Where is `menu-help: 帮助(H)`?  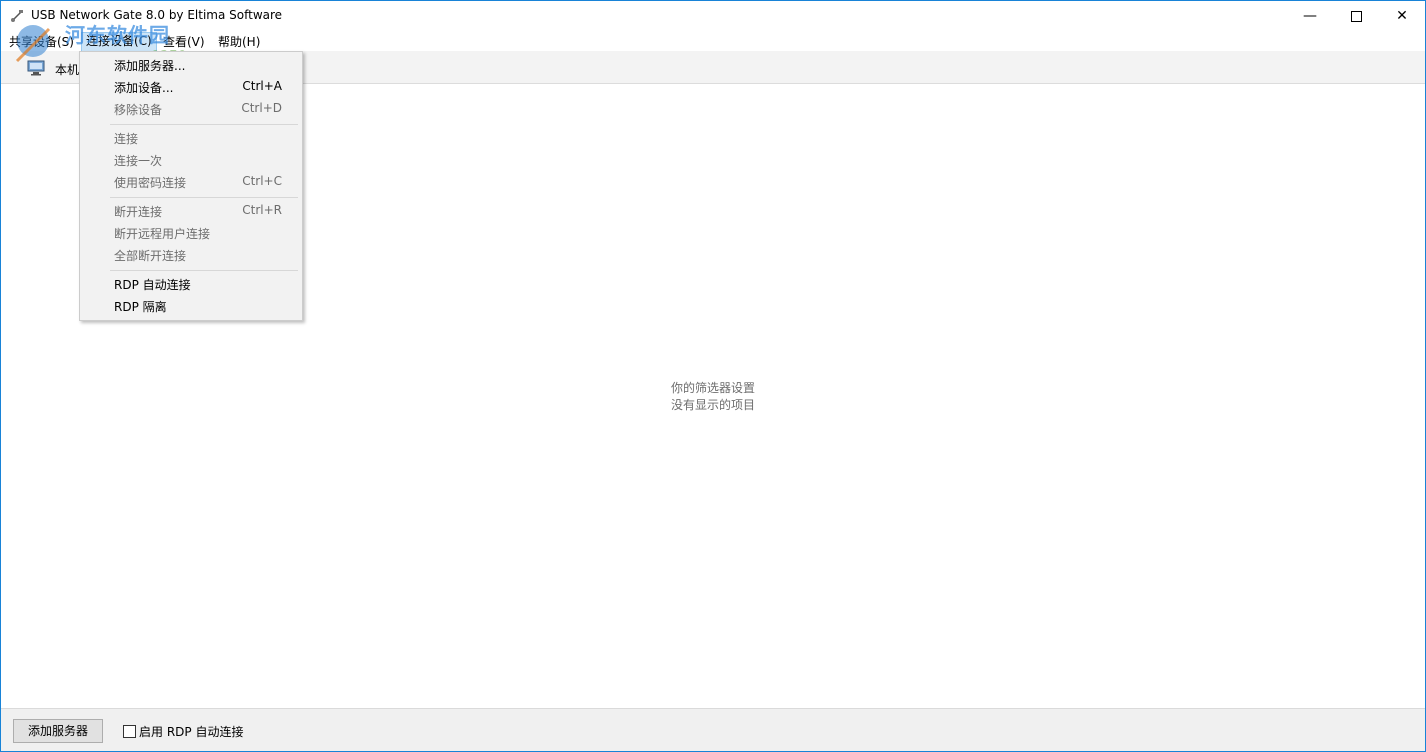
menu-help: 帮助(H) is located at coordinates (239, 42).